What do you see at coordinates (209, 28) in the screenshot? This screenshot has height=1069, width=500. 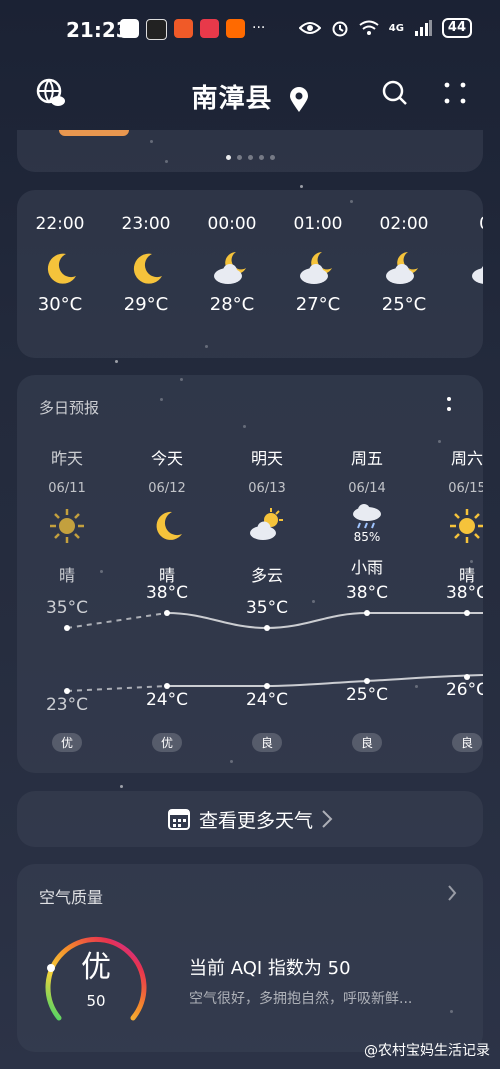 I see `video-app-icon` at bounding box center [209, 28].